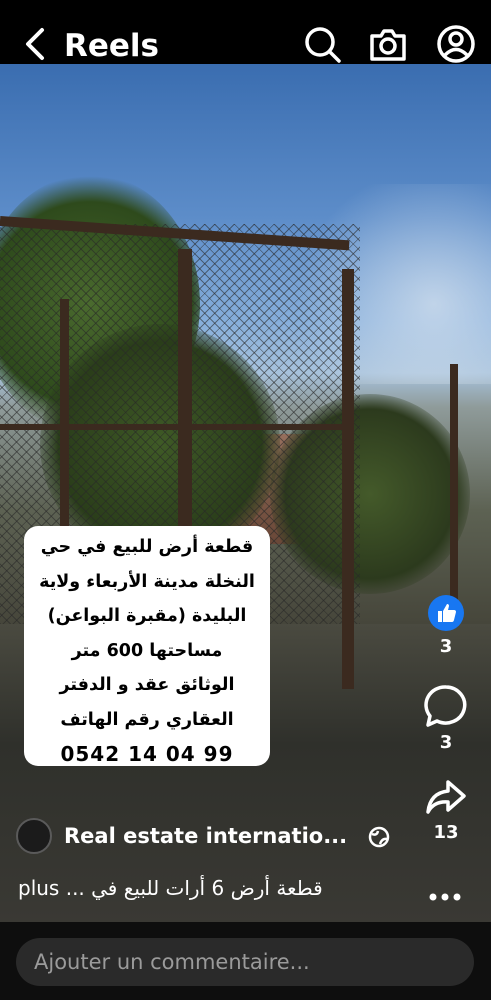 This screenshot has height=1000, width=491. I want to click on comment-button: 3, so click(446, 719).